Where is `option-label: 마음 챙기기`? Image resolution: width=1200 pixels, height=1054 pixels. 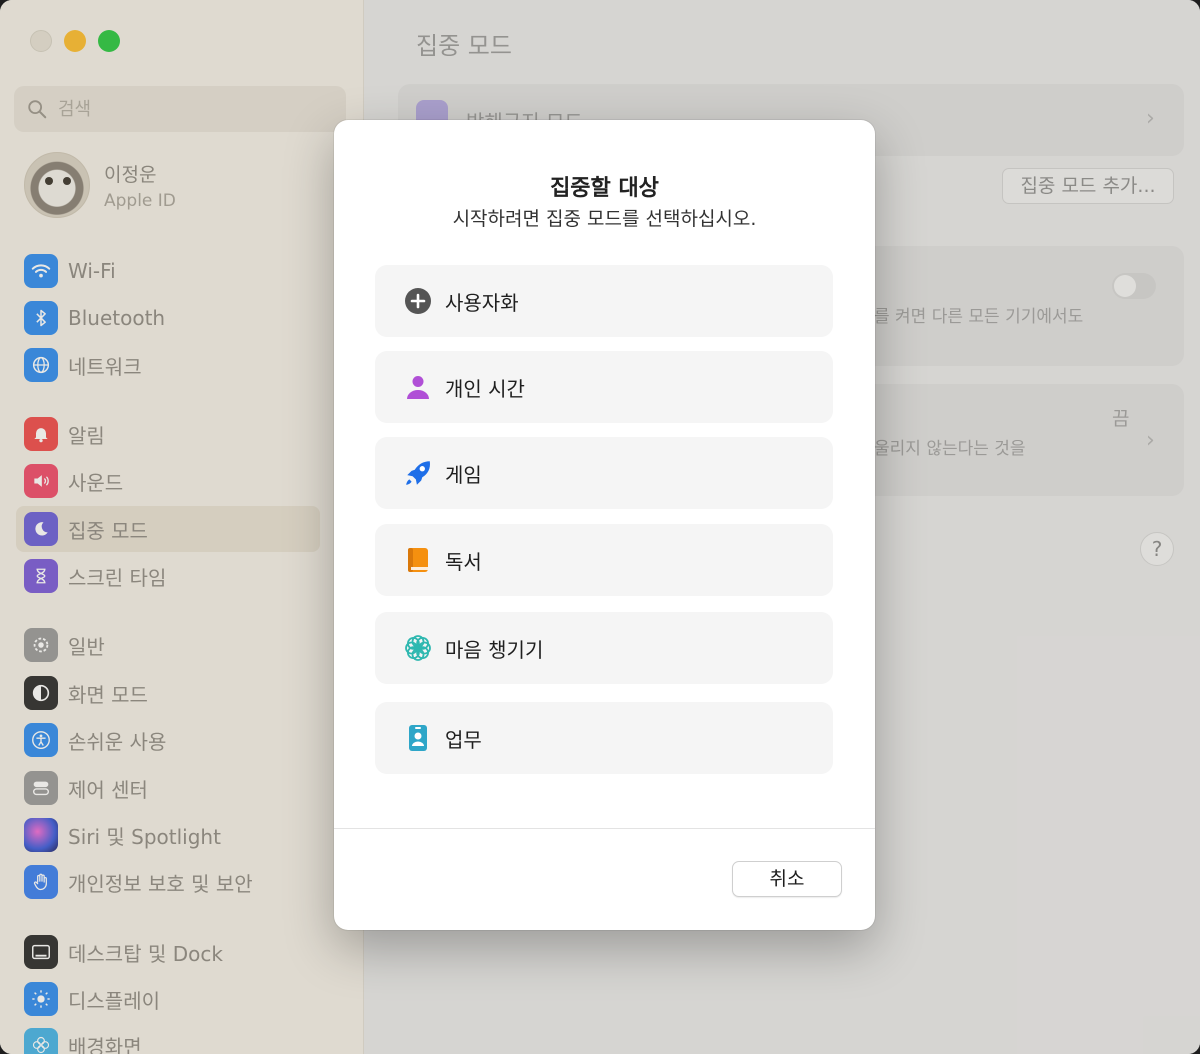 option-label: 마음 챙기기 is located at coordinates (494, 649).